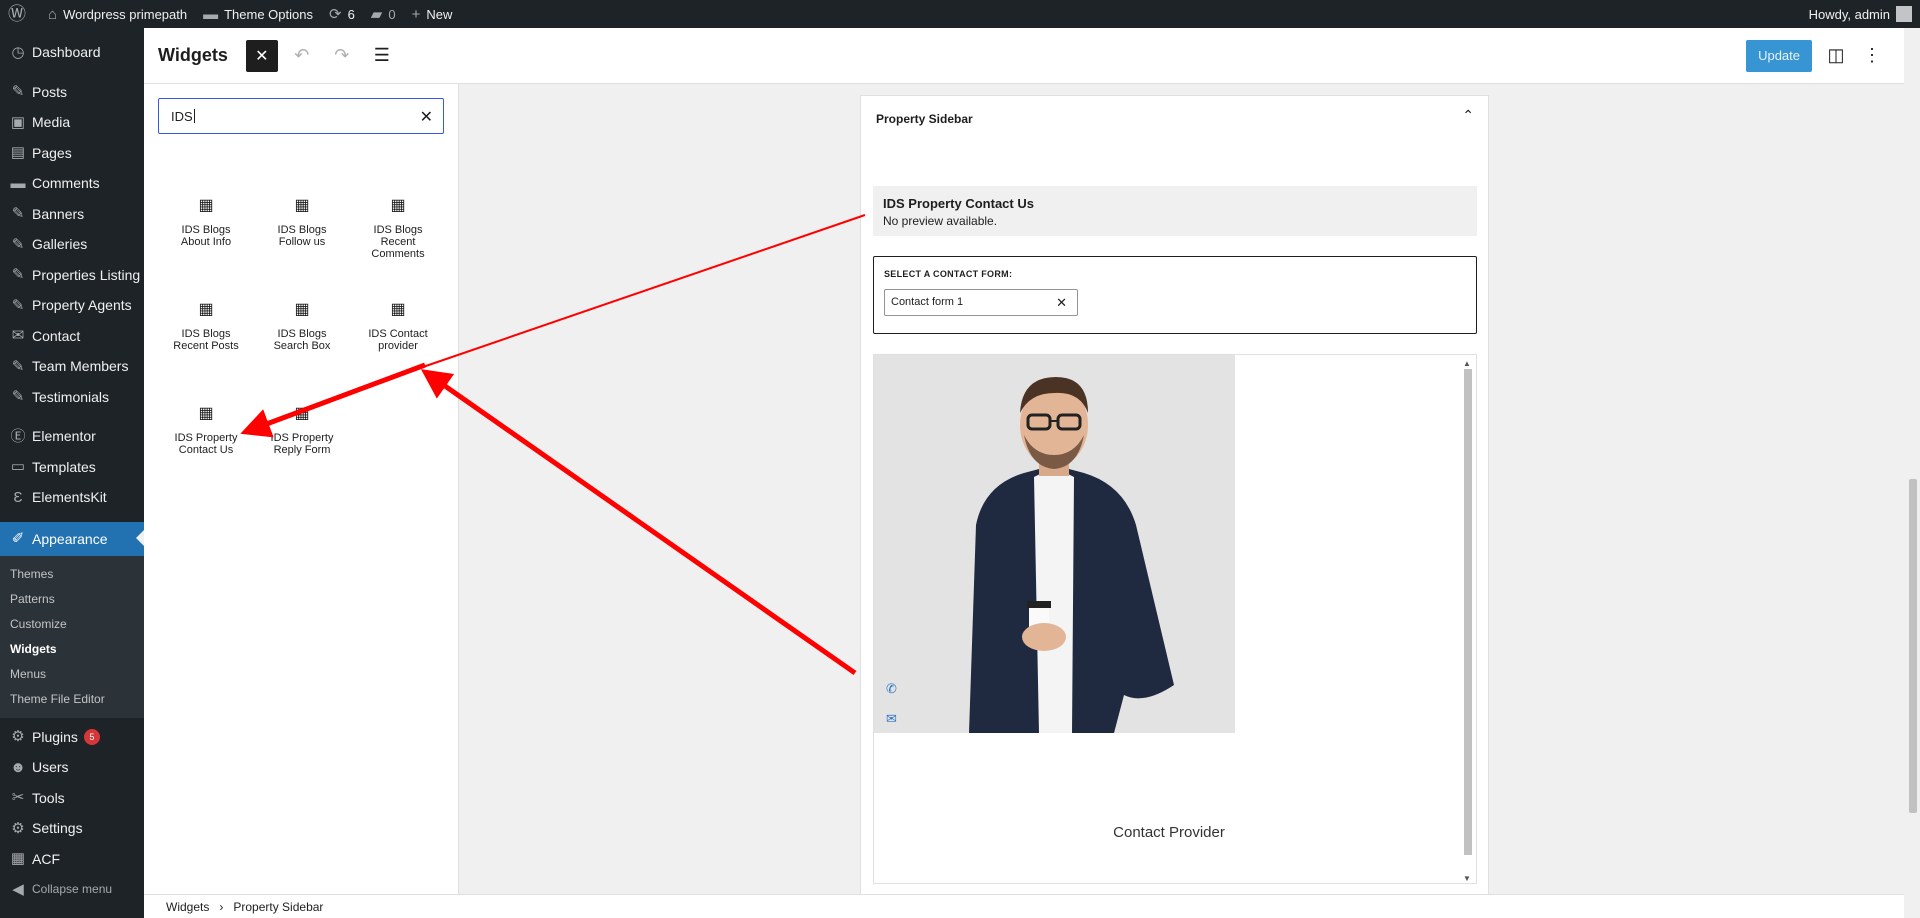 The height and width of the screenshot is (918, 1920). What do you see at coordinates (72, 859) in the screenshot?
I see `sidebar-item-acf: ▦ ACF` at bounding box center [72, 859].